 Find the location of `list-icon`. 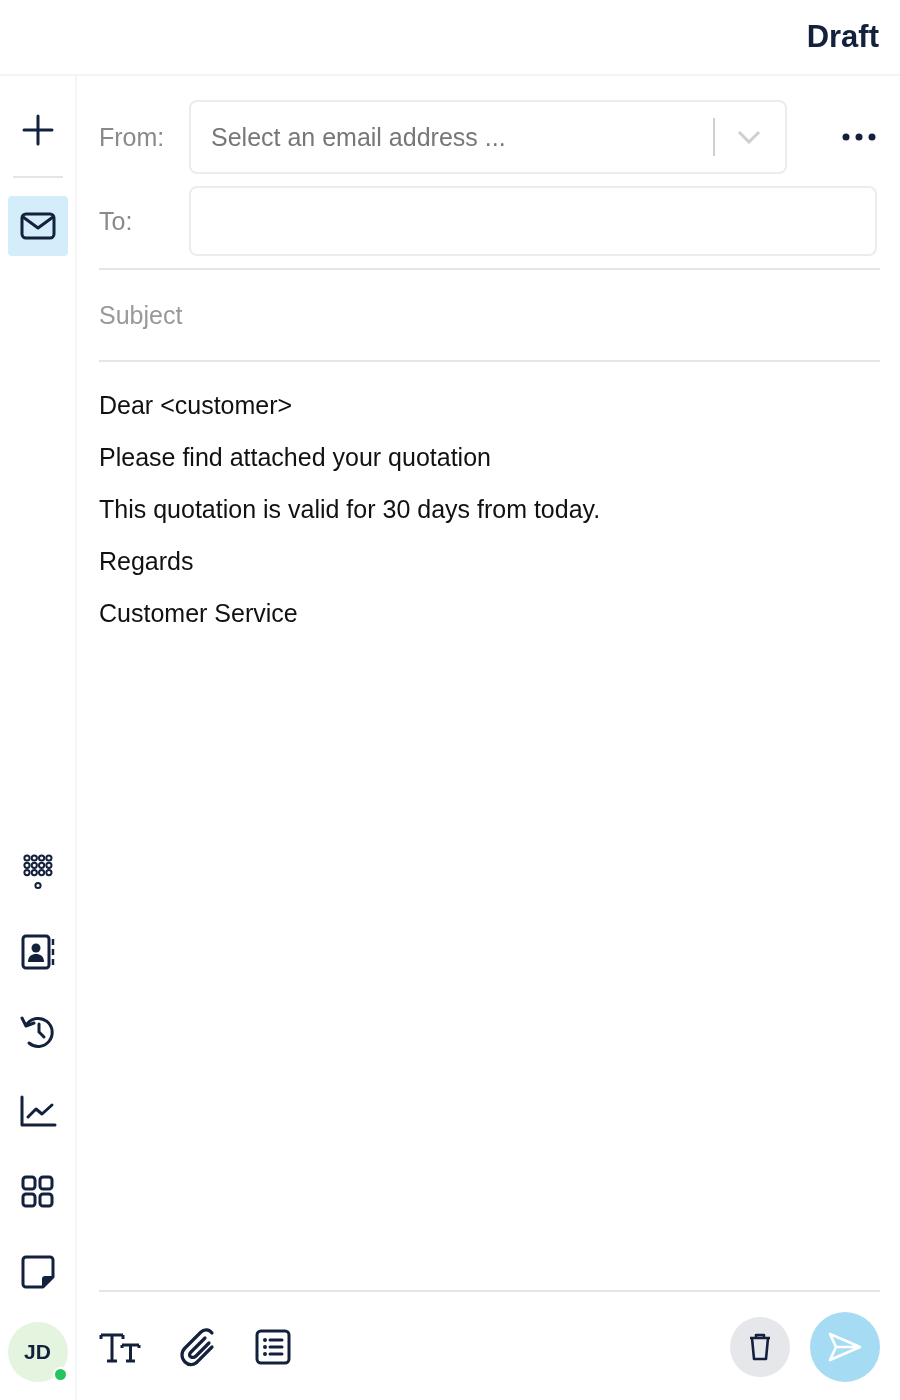

list-icon is located at coordinates (273, 1347).